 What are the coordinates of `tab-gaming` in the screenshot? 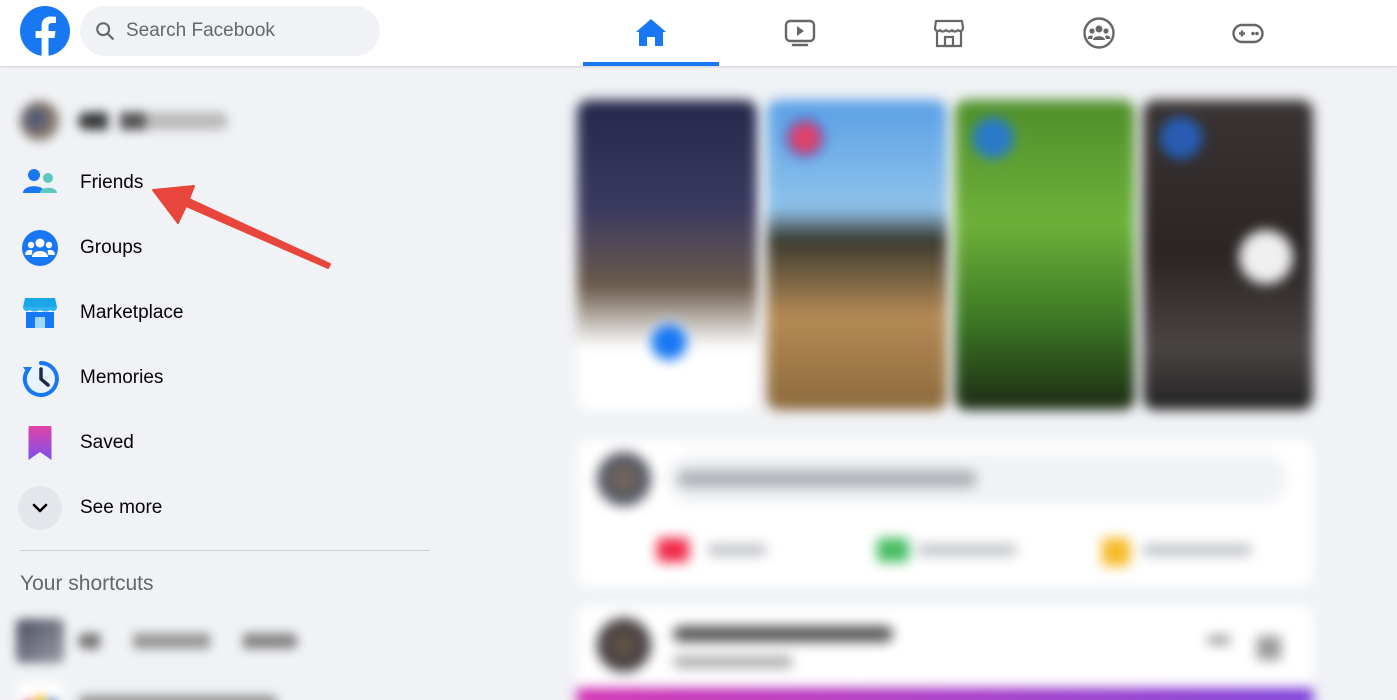 It's located at (1248, 33).